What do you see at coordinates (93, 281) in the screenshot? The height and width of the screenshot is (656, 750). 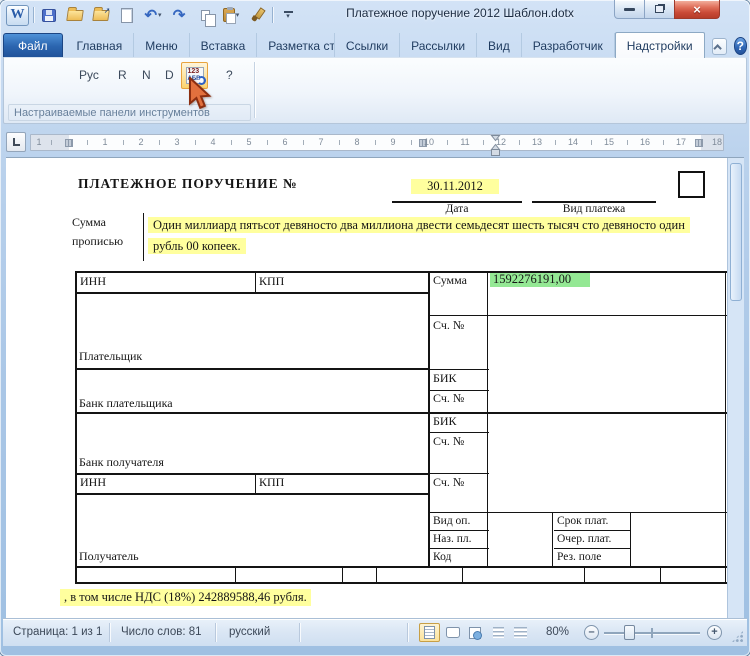 I see `payer-inn-label: ИНН` at bounding box center [93, 281].